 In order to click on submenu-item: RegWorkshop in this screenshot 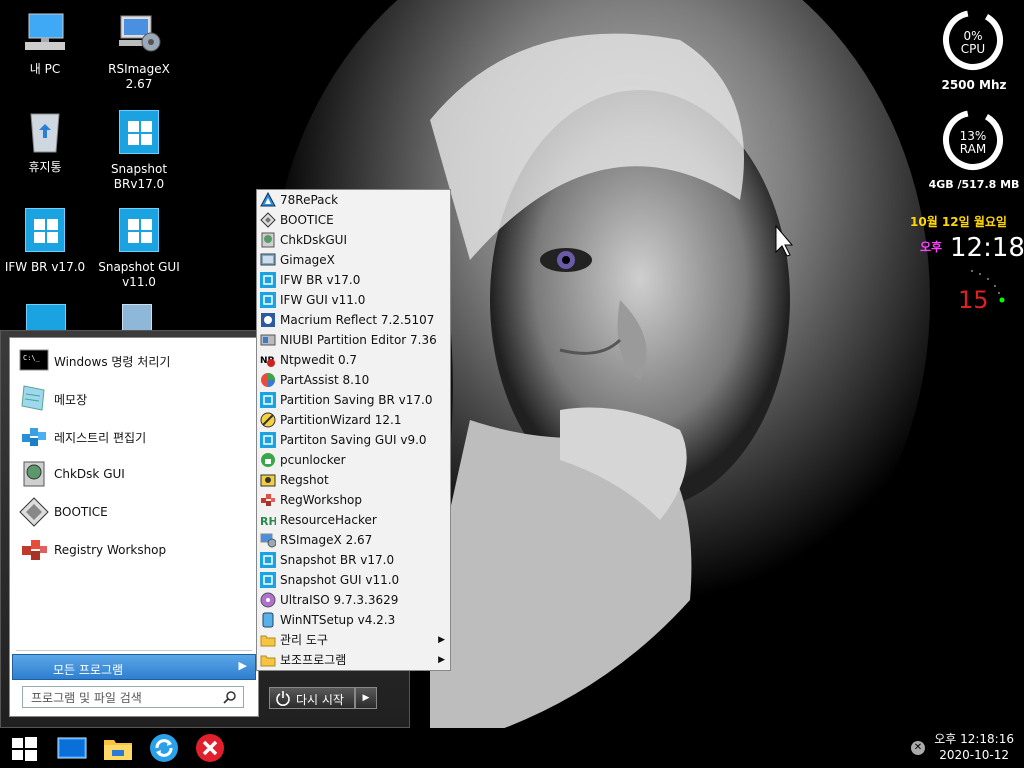, I will do `click(353, 500)`.